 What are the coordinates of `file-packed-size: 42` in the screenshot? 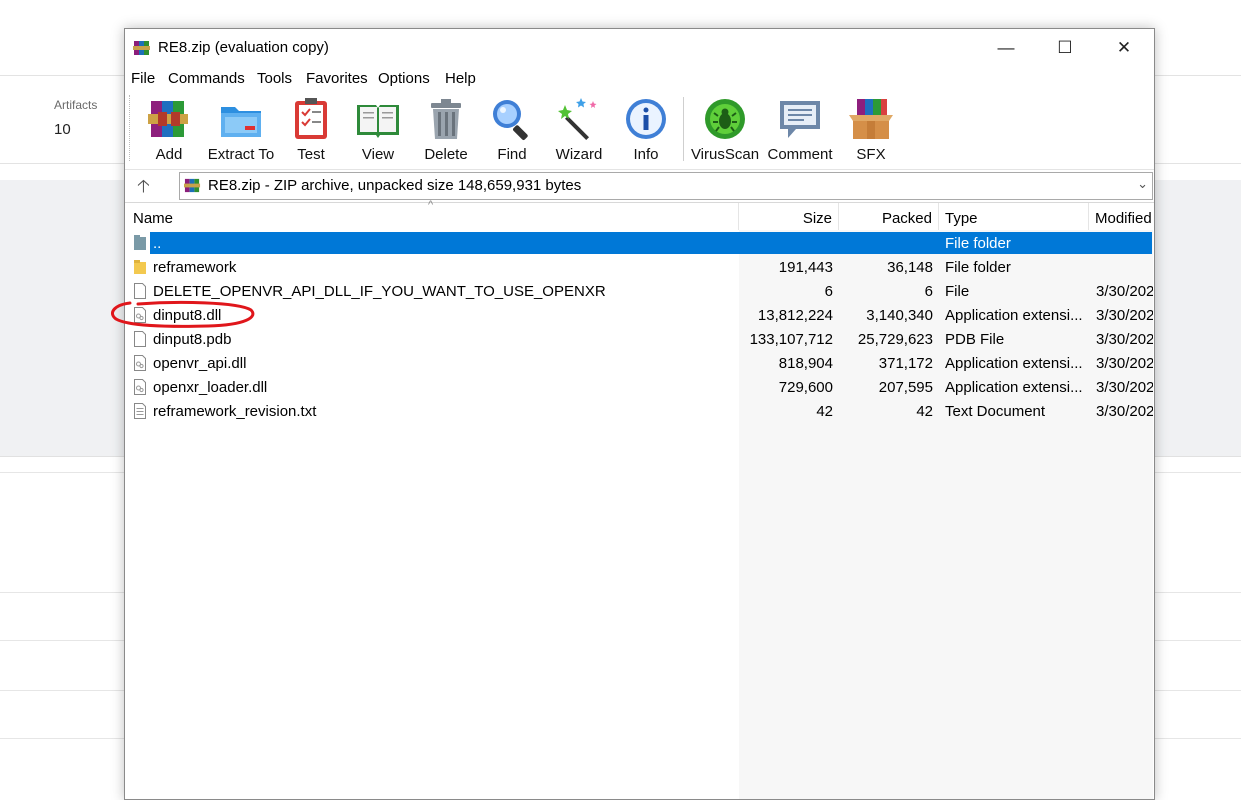 It's located at (924, 411).